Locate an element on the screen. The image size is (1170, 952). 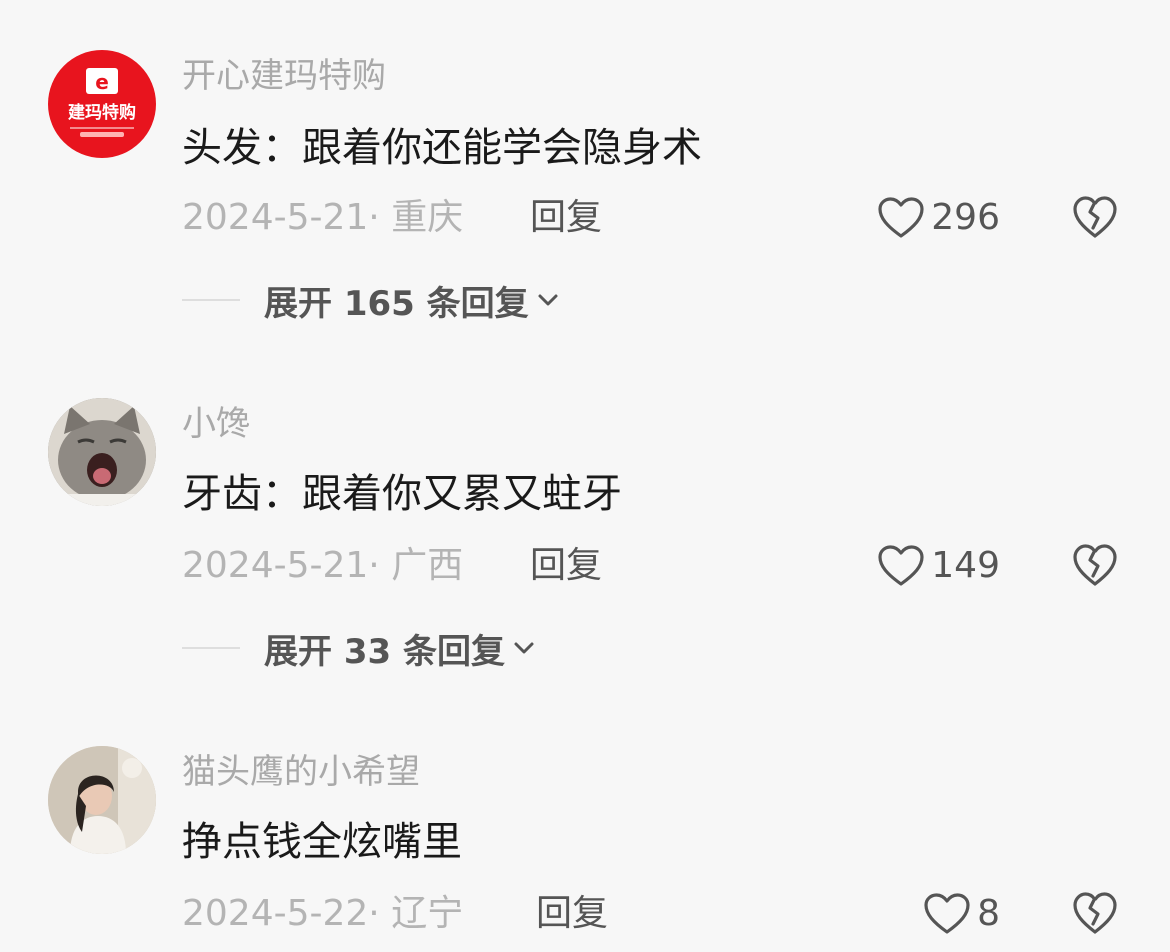
username: 猫头鹰的小希望 is located at coordinates (301, 772).